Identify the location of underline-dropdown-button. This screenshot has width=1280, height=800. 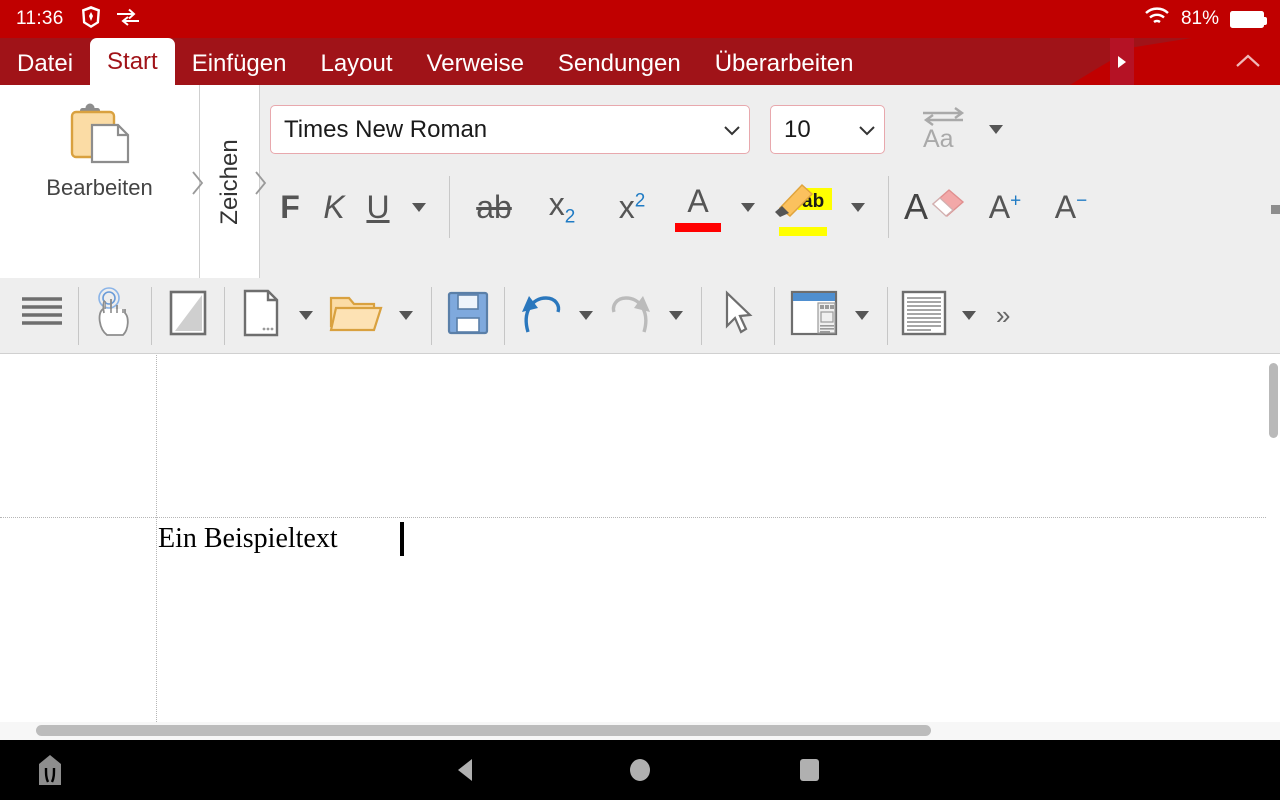
(419, 207).